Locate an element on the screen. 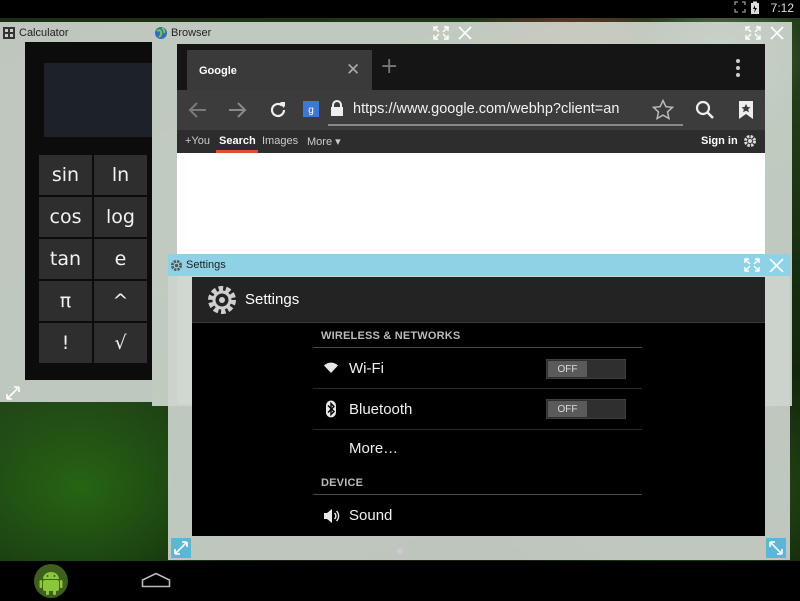 The image size is (800, 601). star-icon is located at coordinates (663, 109).